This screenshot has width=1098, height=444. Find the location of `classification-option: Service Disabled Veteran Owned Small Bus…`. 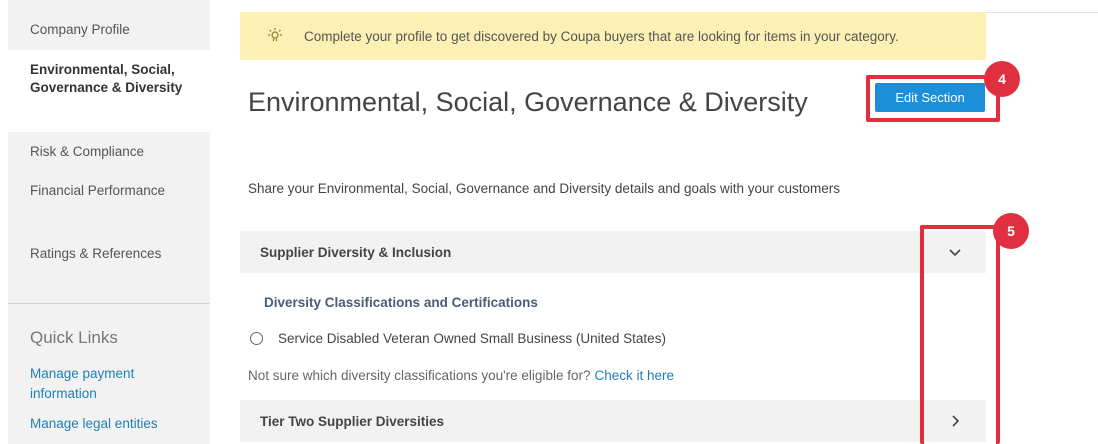

classification-option: Service Disabled Veteran Owned Small Bus… is located at coordinates (457, 338).